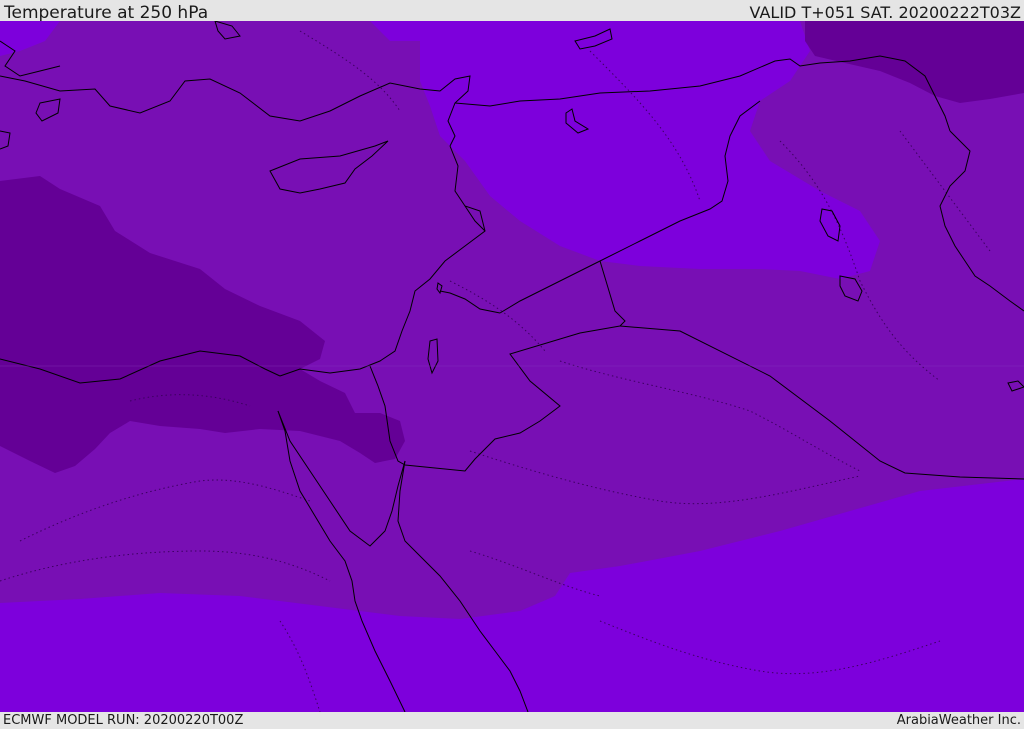 The height and width of the screenshot is (729, 1024). What do you see at coordinates (958, 720) in the screenshot?
I see `credit-label: ArabiaWeather Inc.` at bounding box center [958, 720].